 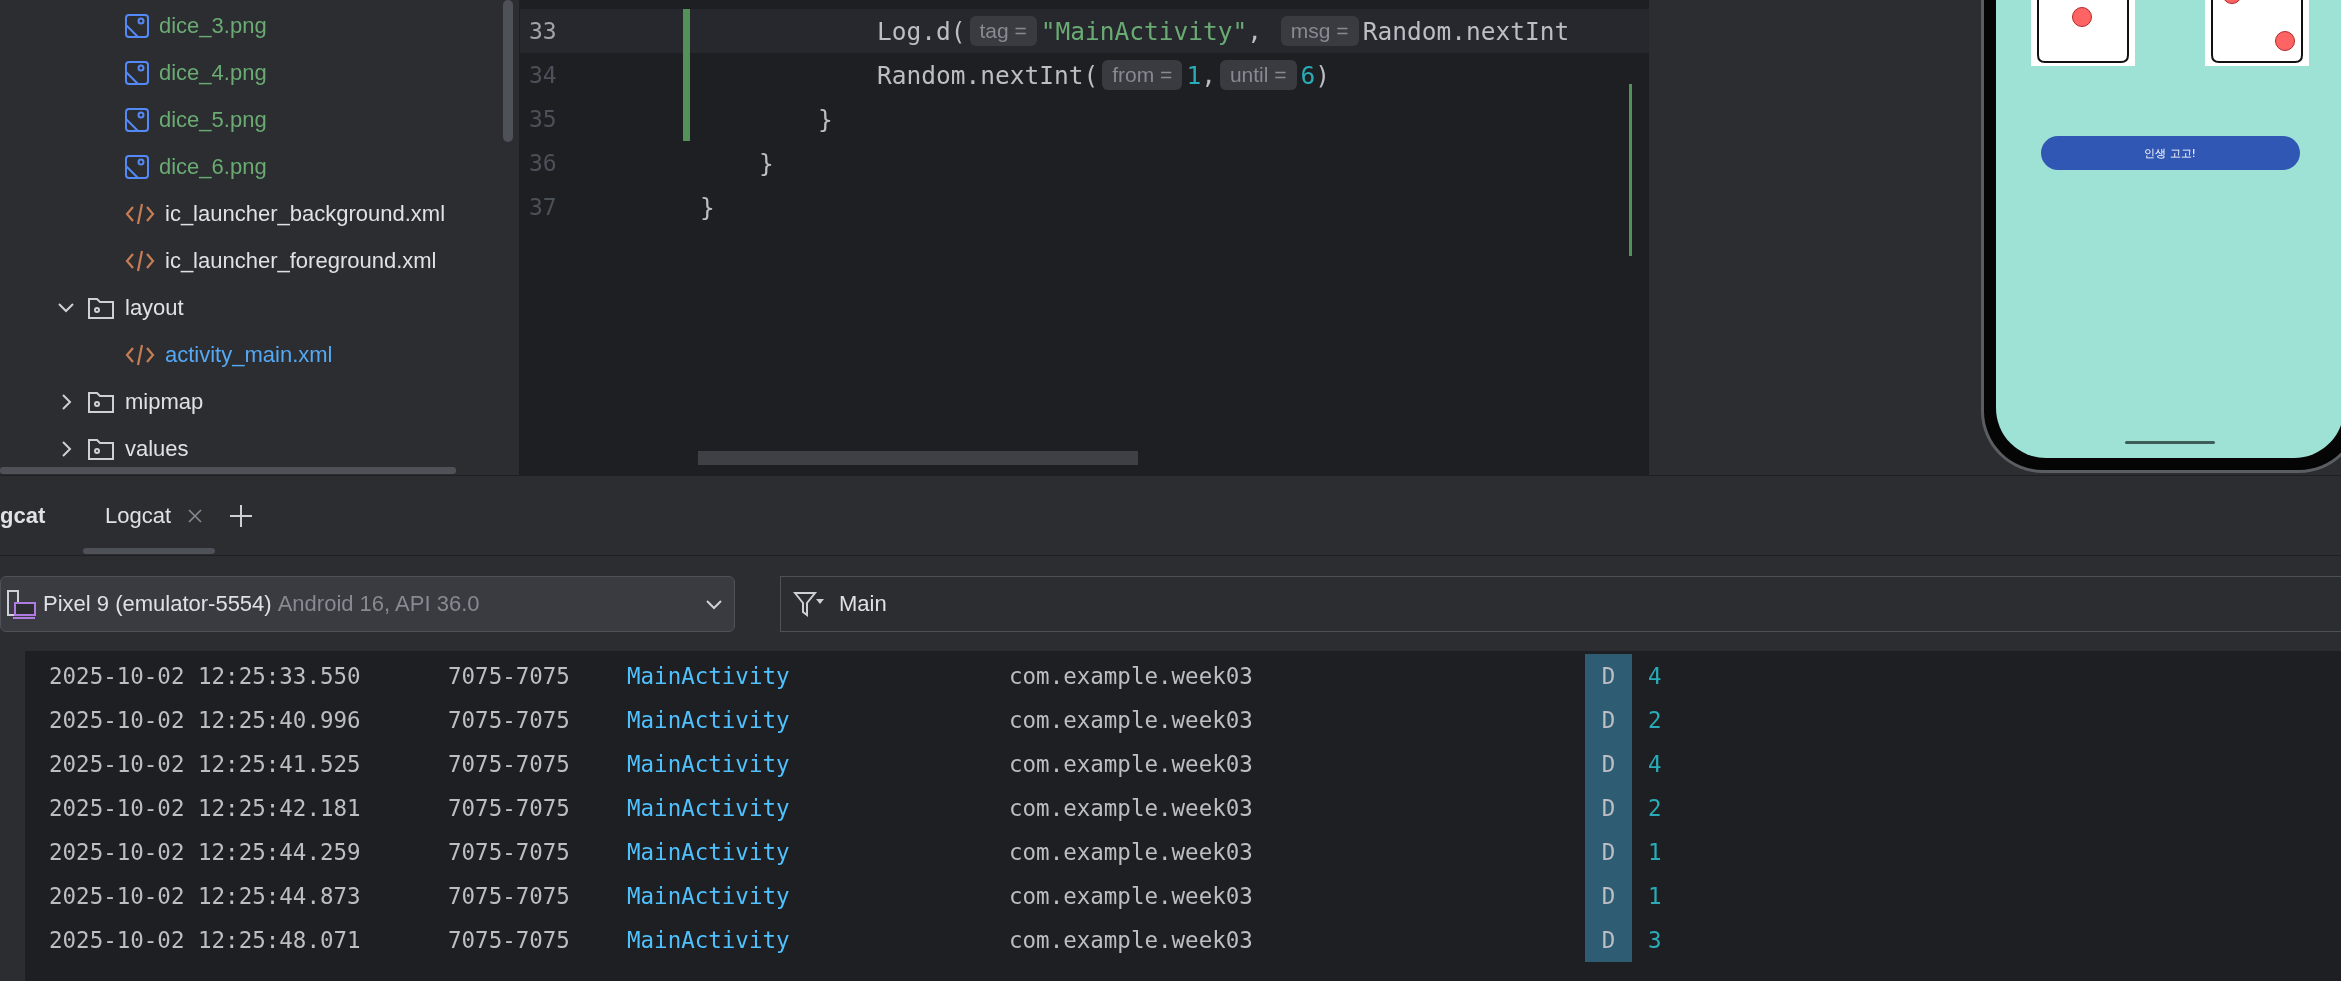 I want to click on device-dropdown: Pixel 9 (emulator-5554) Android 16, API 36.0, so click(x=367, y=603).